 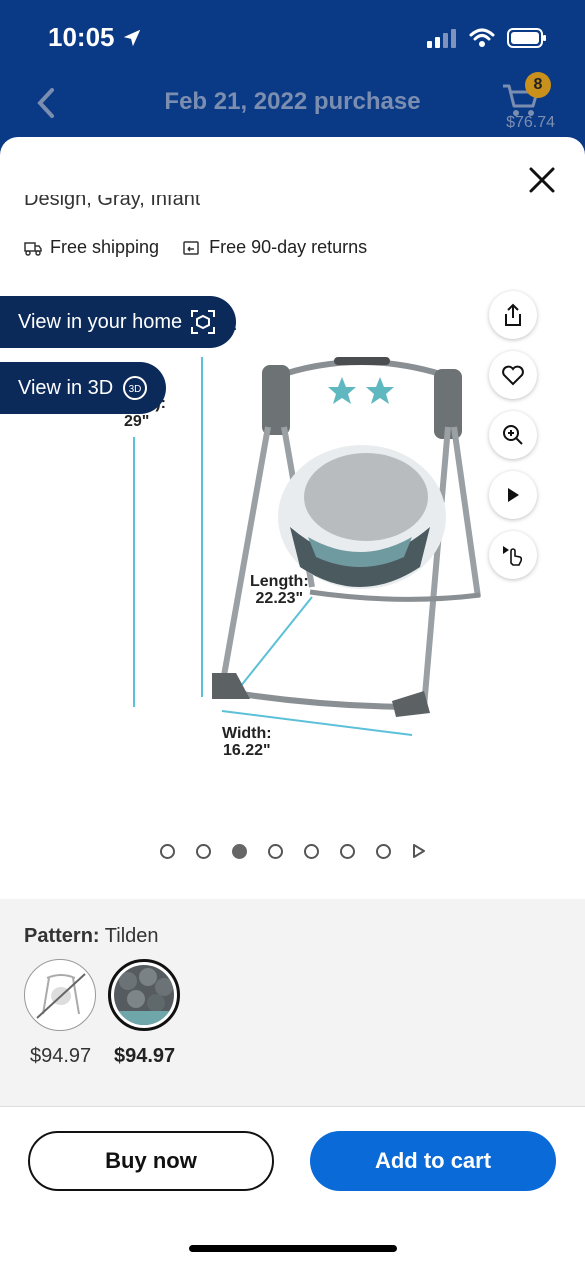 What do you see at coordinates (279, 590) in the screenshot?
I see `length-dimension: Length: 22.23"` at bounding box center [279, 590].